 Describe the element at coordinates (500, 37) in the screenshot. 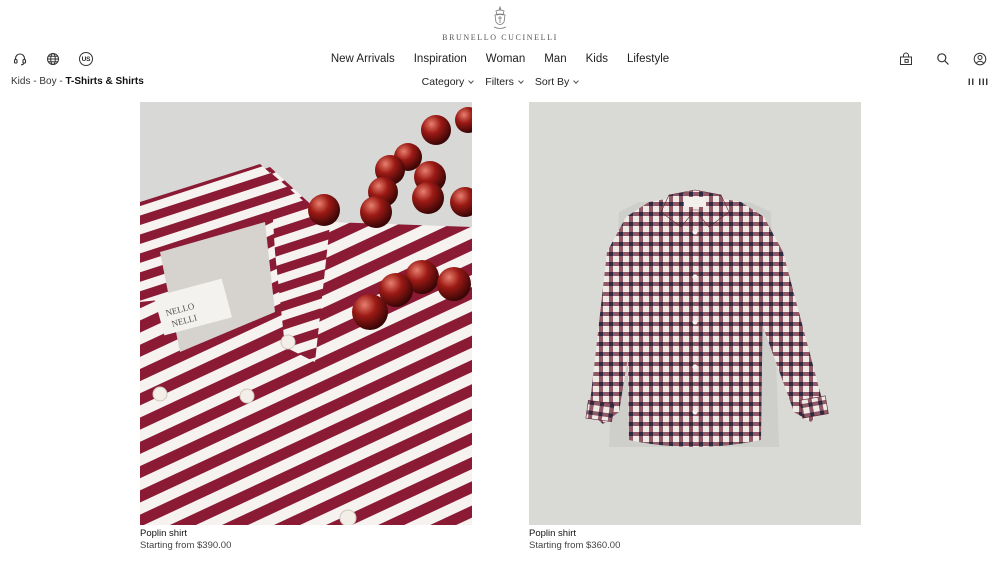

I see `brand-wordmark: BRUNELLO CUCINELLI` at that location.